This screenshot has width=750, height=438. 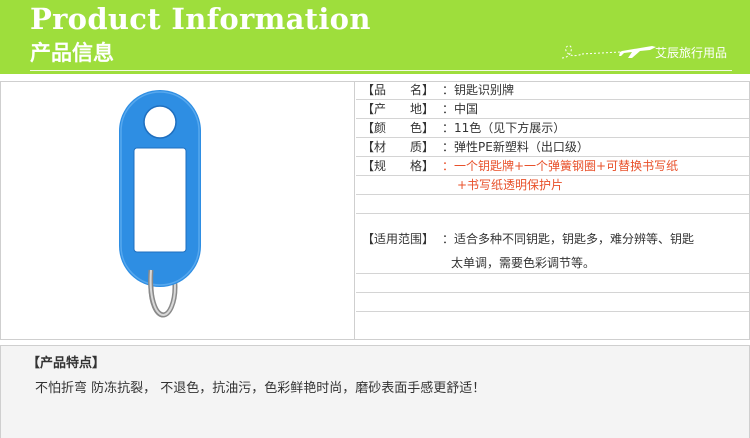 I want to click on spec-row-spec-cont: +书写纸透明保护片, so click(x=552, y=186).